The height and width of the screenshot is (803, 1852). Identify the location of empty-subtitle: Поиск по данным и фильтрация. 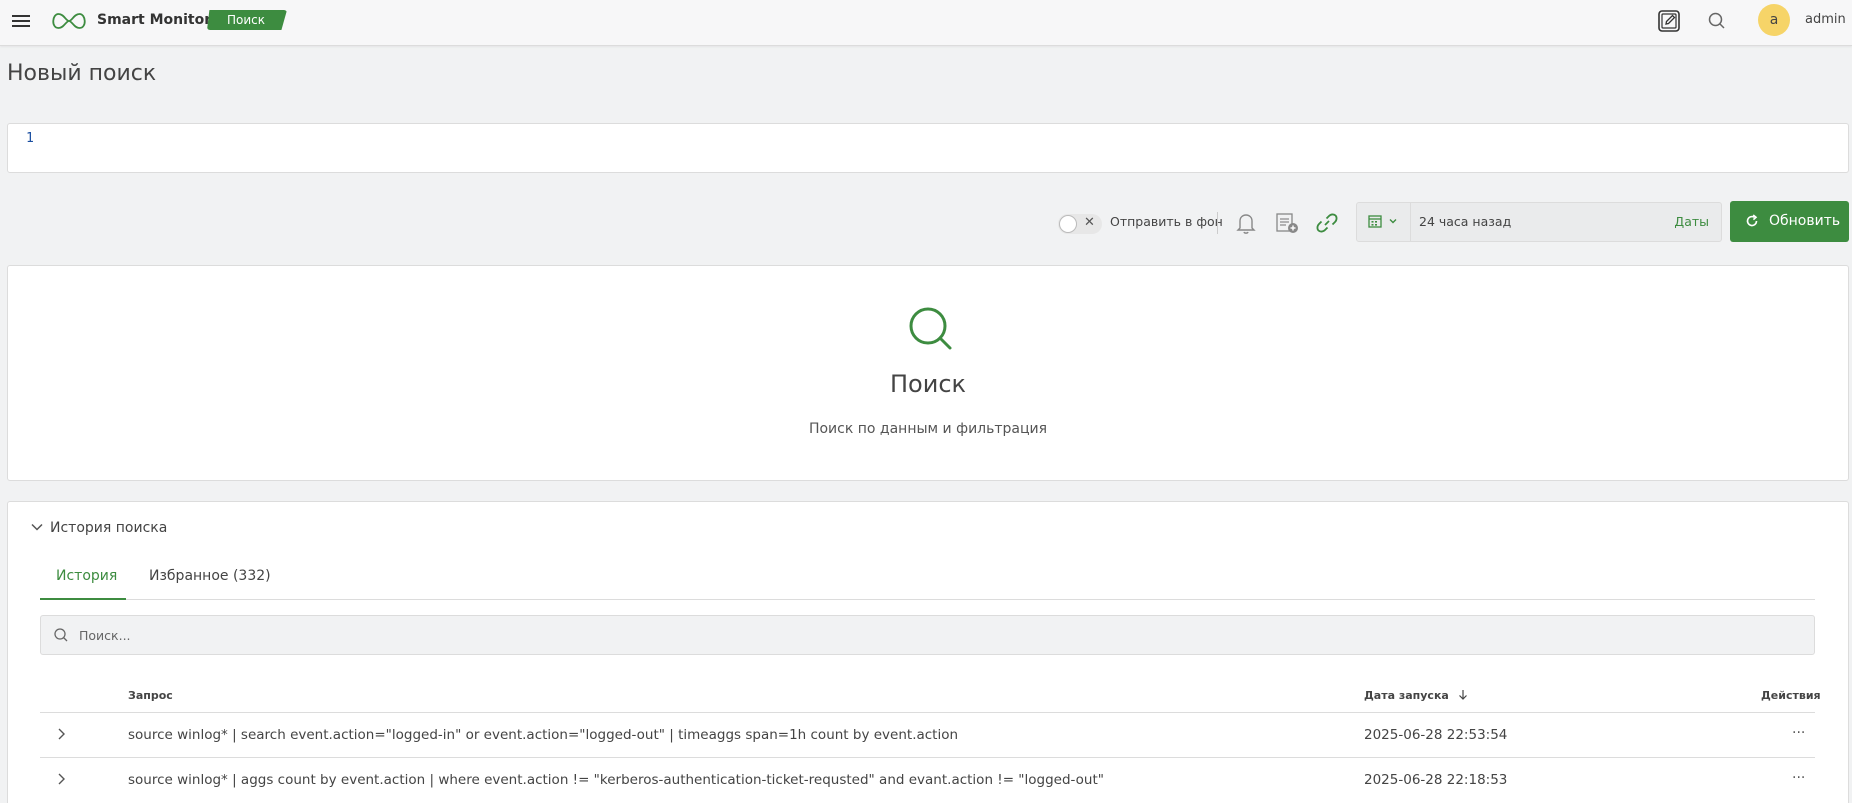
(928, 429).